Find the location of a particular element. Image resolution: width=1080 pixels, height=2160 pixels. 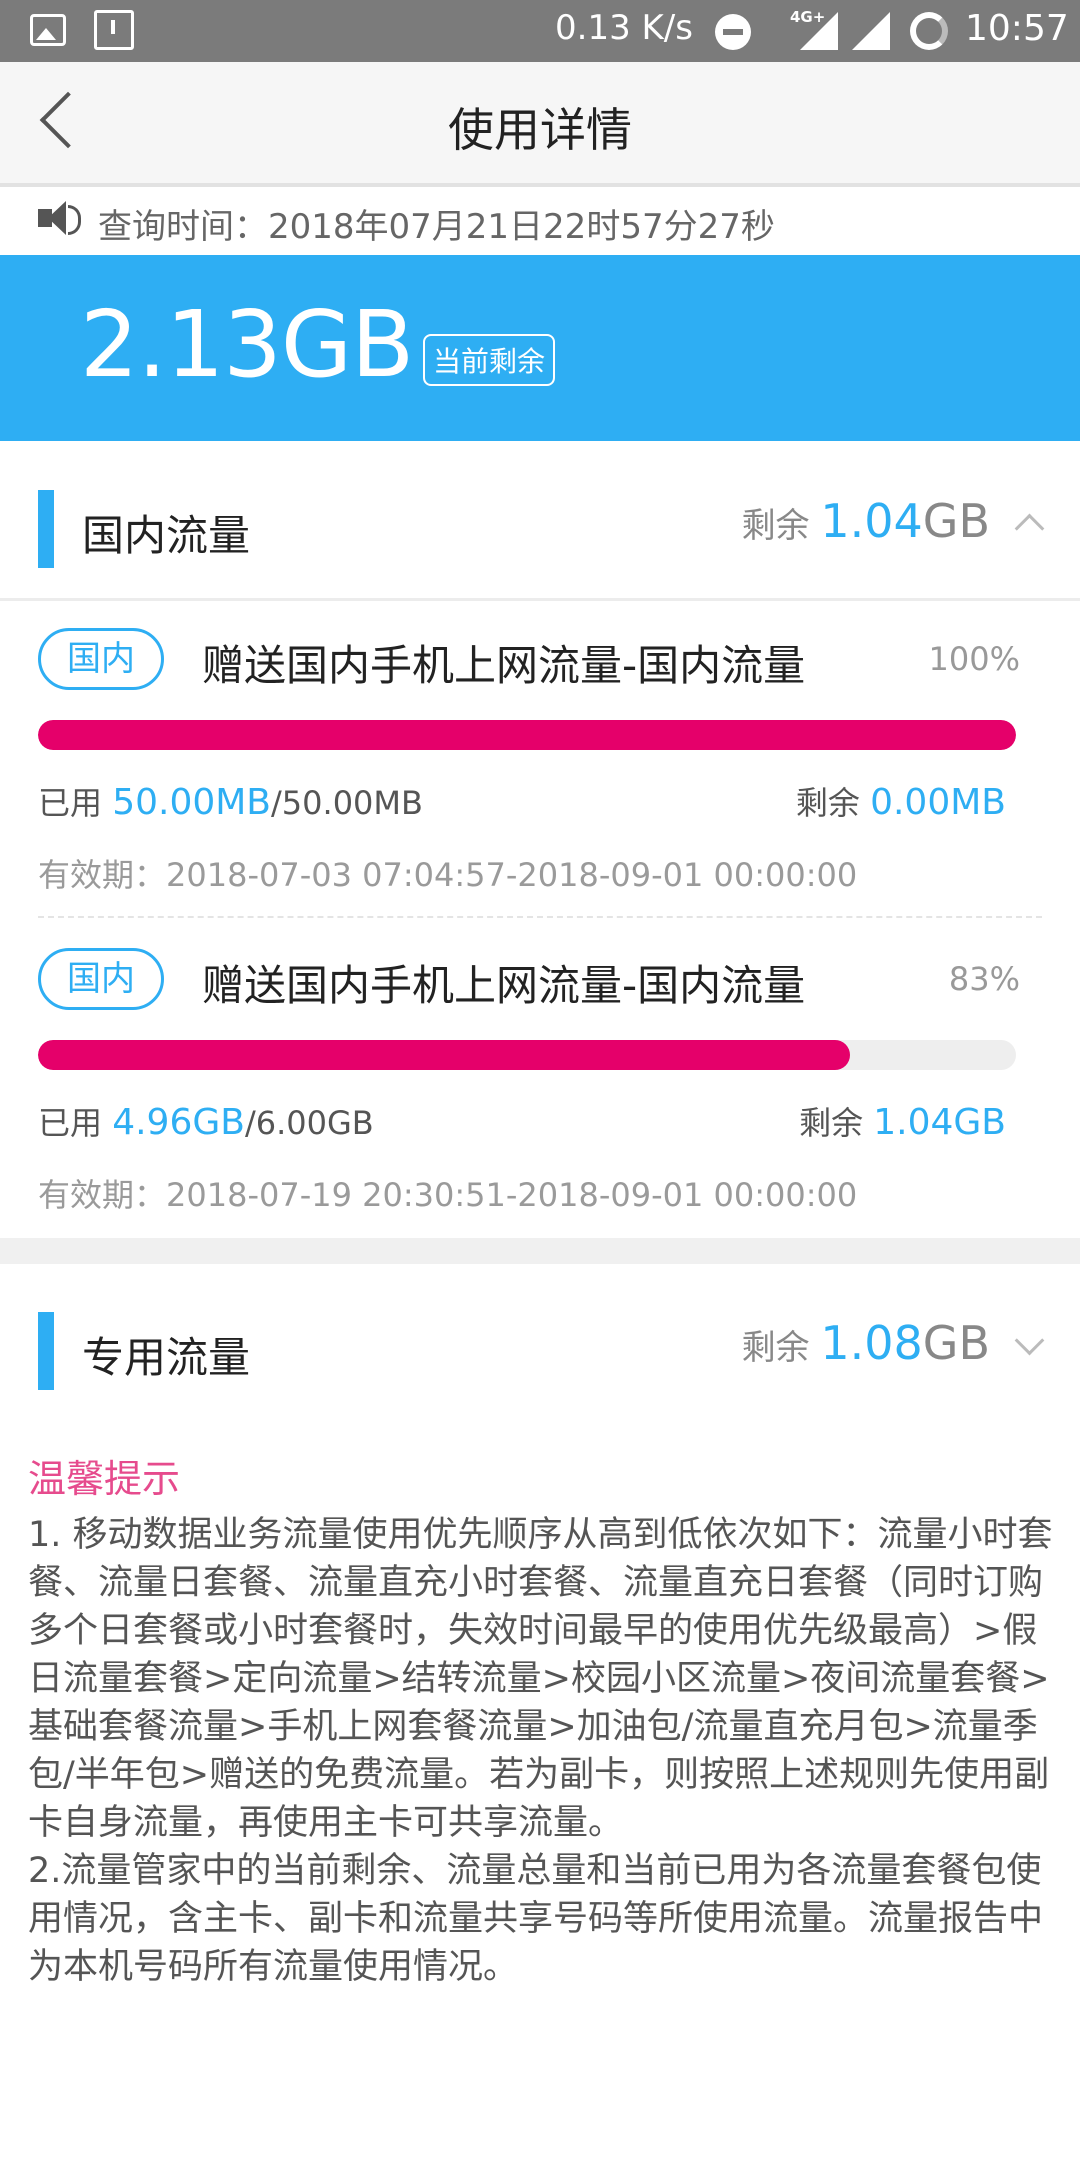

page-title: 使用详情 is located at coordinates (540, 130).